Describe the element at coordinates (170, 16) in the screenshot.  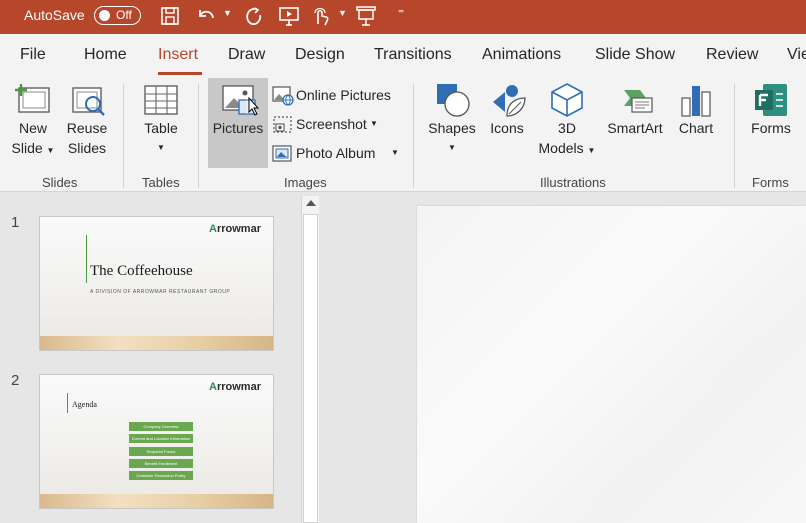
I see `save-icon` at that location.